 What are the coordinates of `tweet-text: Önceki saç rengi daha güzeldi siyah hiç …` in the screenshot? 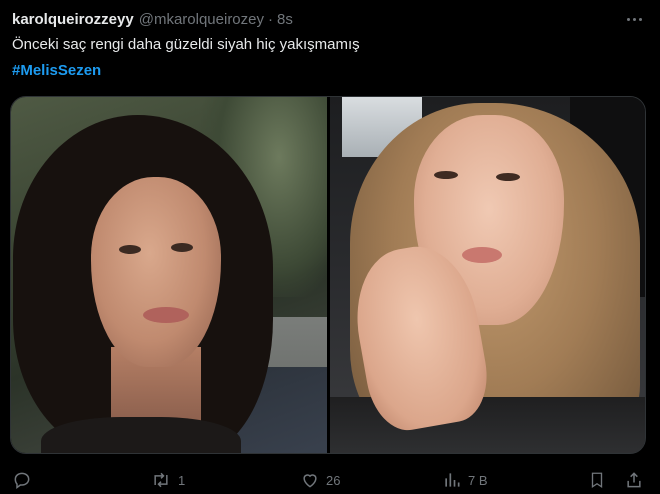 It's located at (186, 44).